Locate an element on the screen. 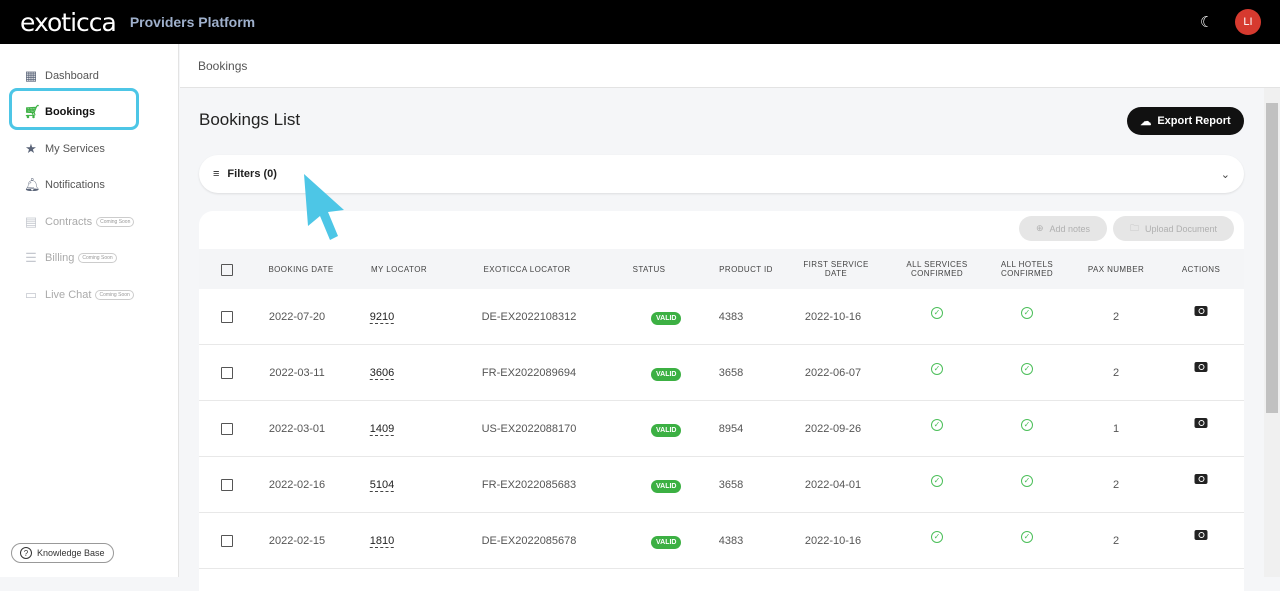 The height and width of the screenshot is (591, 1280). label: Dashboard is located at coordinates (72, 76).